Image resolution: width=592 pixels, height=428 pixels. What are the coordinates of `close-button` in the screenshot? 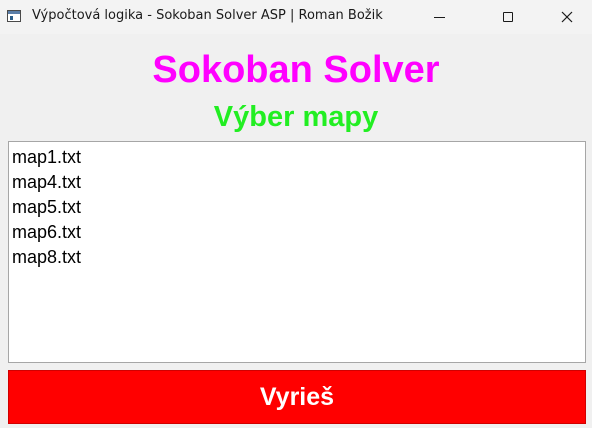 It's located at (567, 17).